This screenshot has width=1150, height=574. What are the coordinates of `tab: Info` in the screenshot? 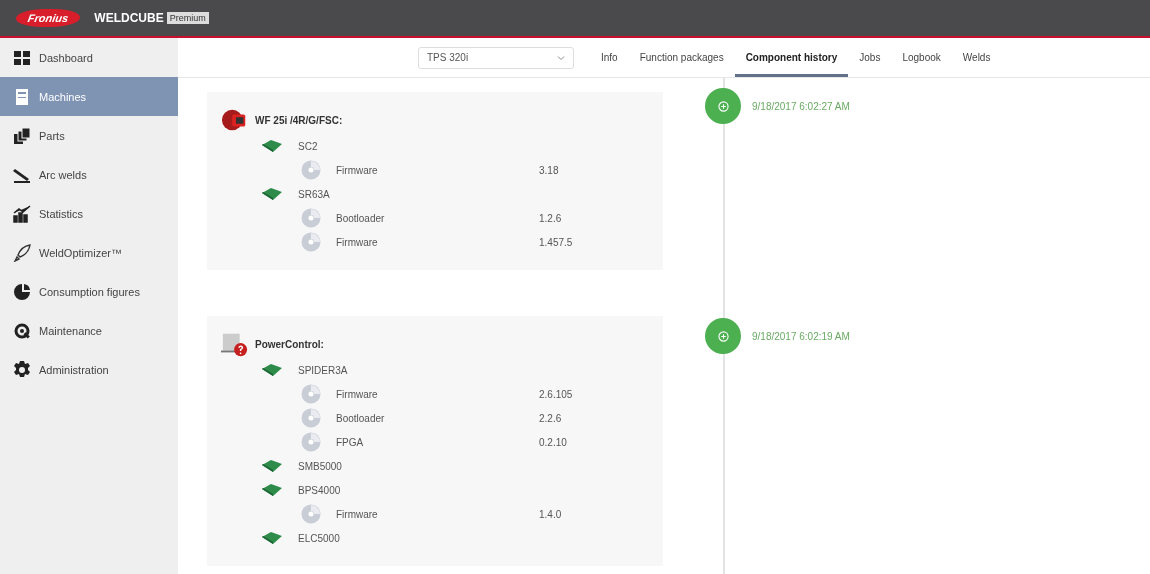 It's located at (609, 57).